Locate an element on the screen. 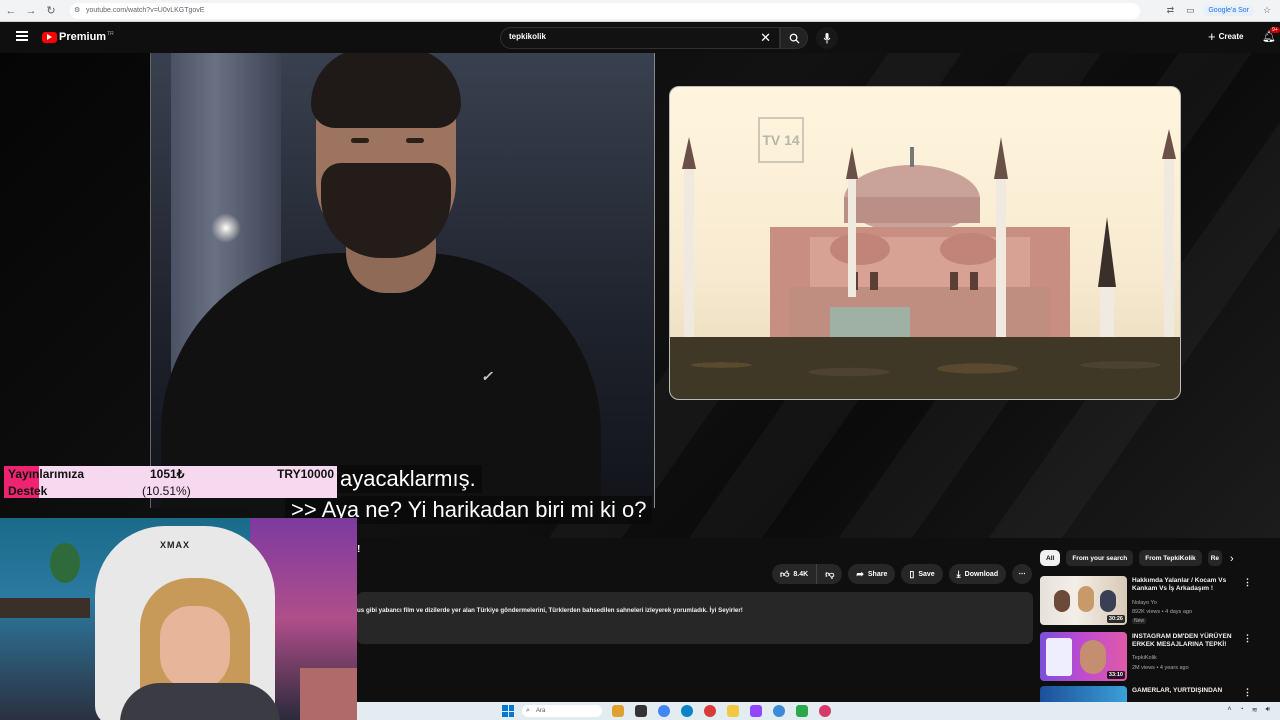  url-text: youtube.com/watch?v=U0vLKGTgovE is located at coordinates (145, 10).